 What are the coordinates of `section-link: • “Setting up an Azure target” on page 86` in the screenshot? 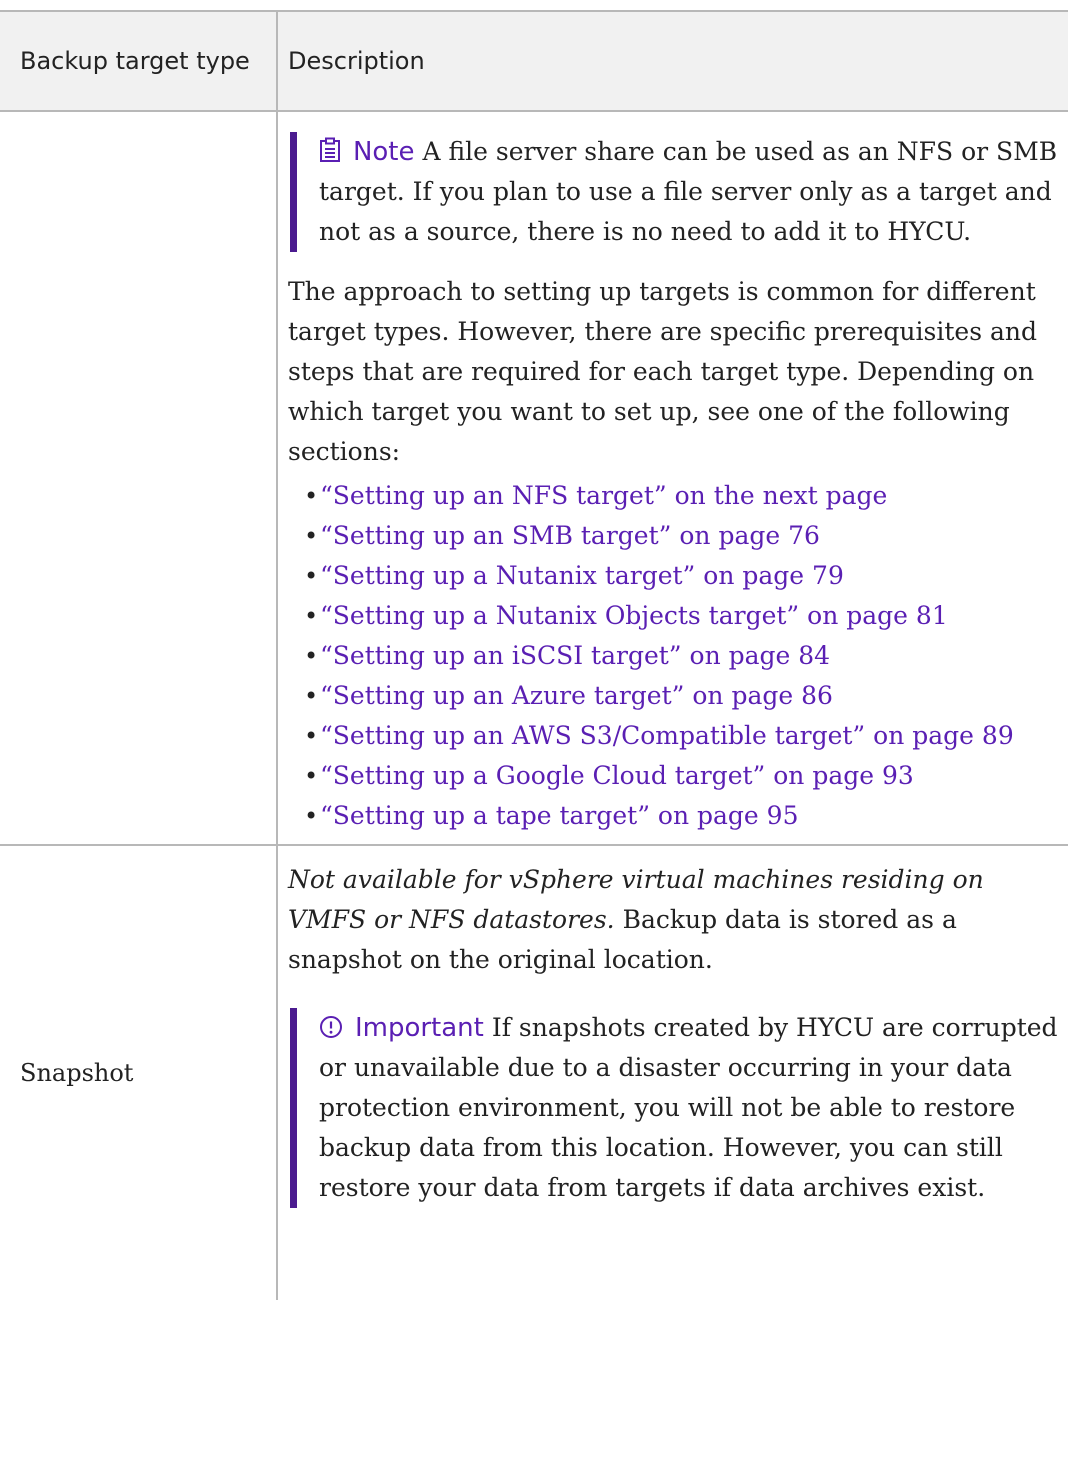 It's located at (682, 696).